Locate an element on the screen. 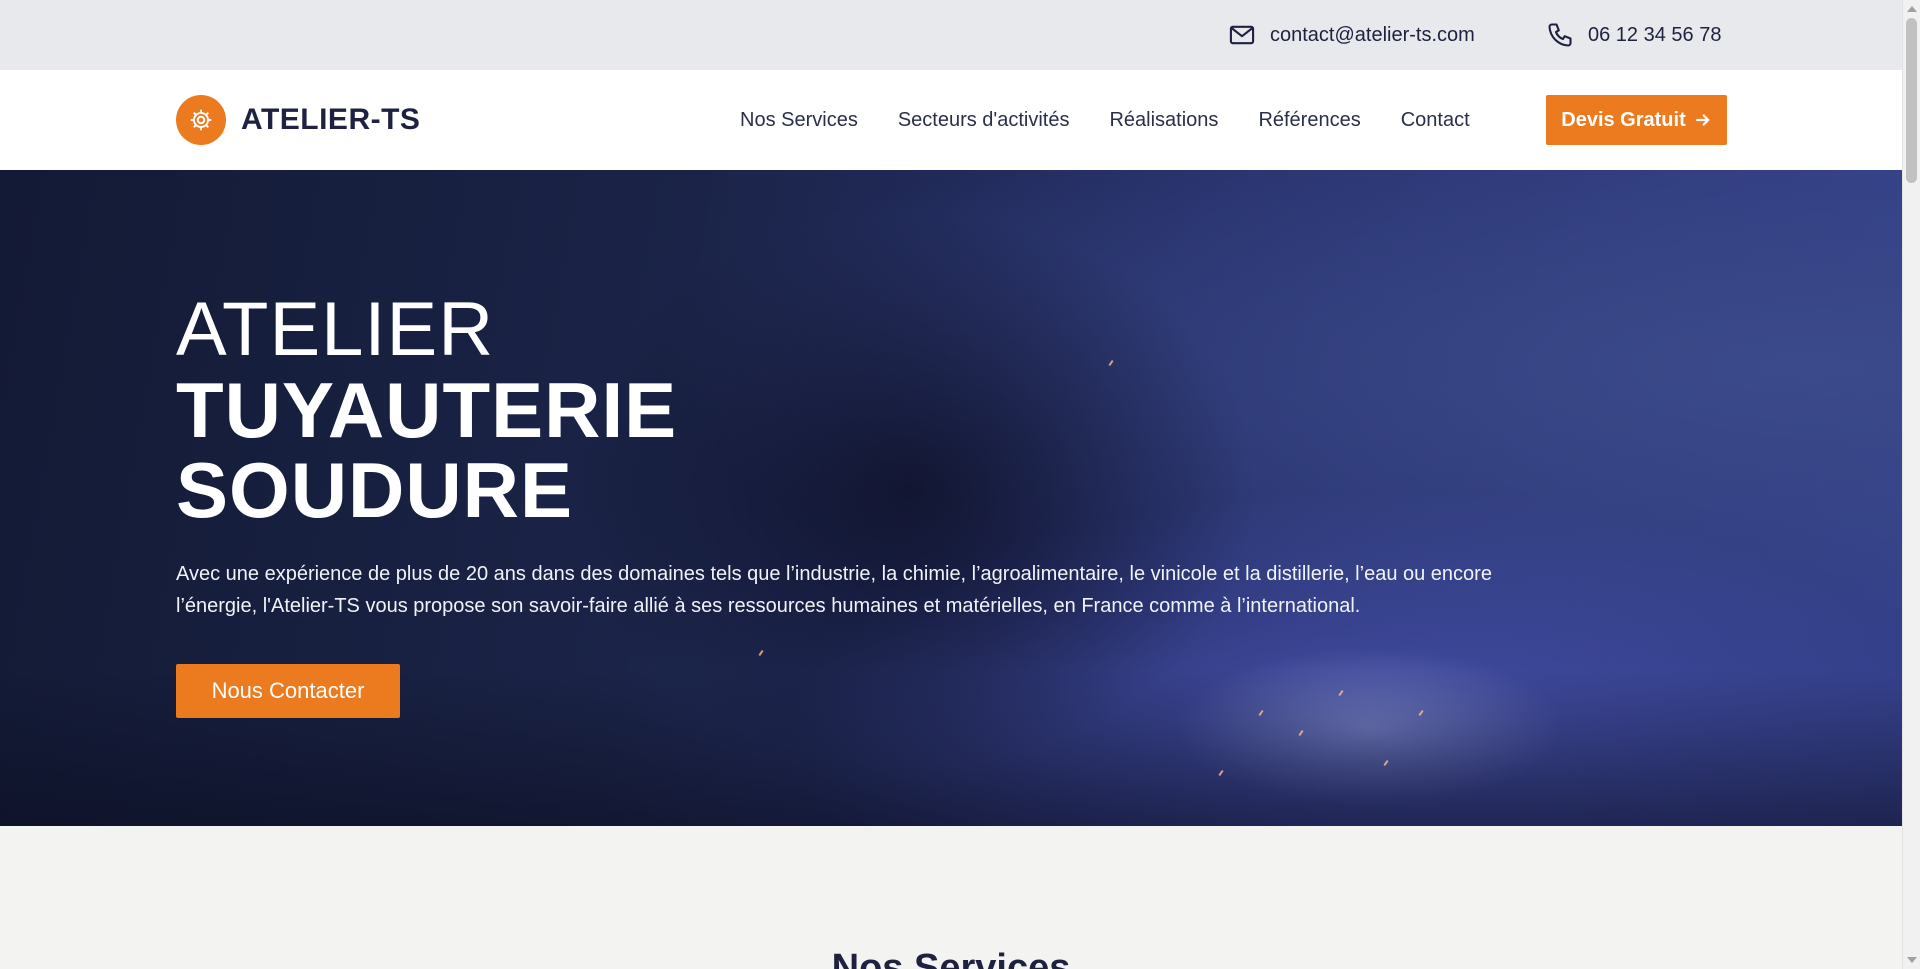 Image resolution: width=1920 pixels, height=969 pixels. mail-icon is located at coordinates (1242, 35).